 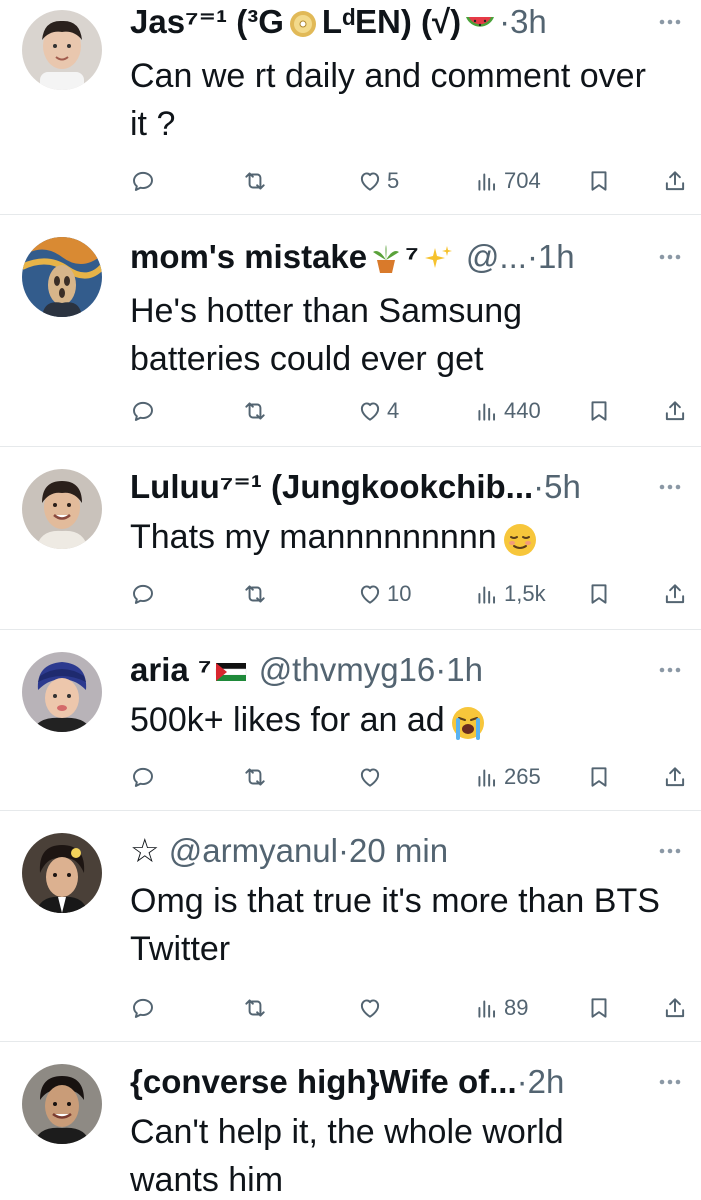 What do you see at coordinates (253, 850) in the screenshot?
I see `handle: @armyanul` at bounding box center [253, 850].